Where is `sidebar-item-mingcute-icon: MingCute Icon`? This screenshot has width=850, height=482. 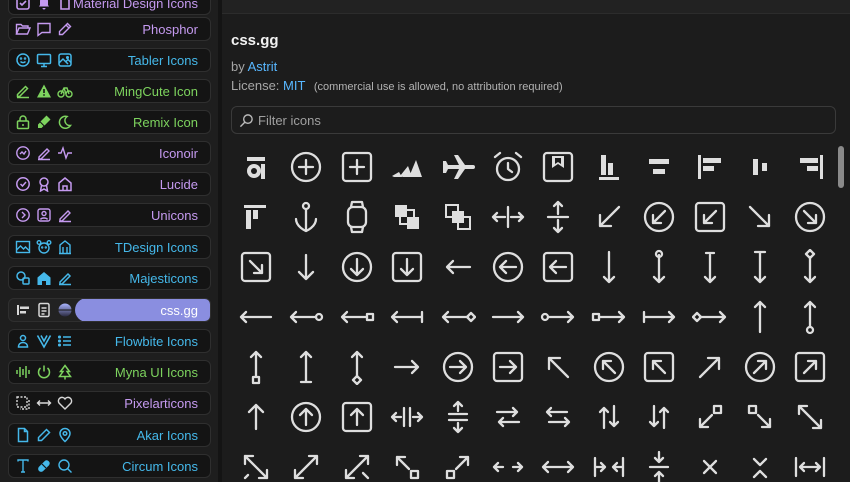 sidebar-item-mingcute-icon: MingCute Icon is located at coordinates (109, 91).